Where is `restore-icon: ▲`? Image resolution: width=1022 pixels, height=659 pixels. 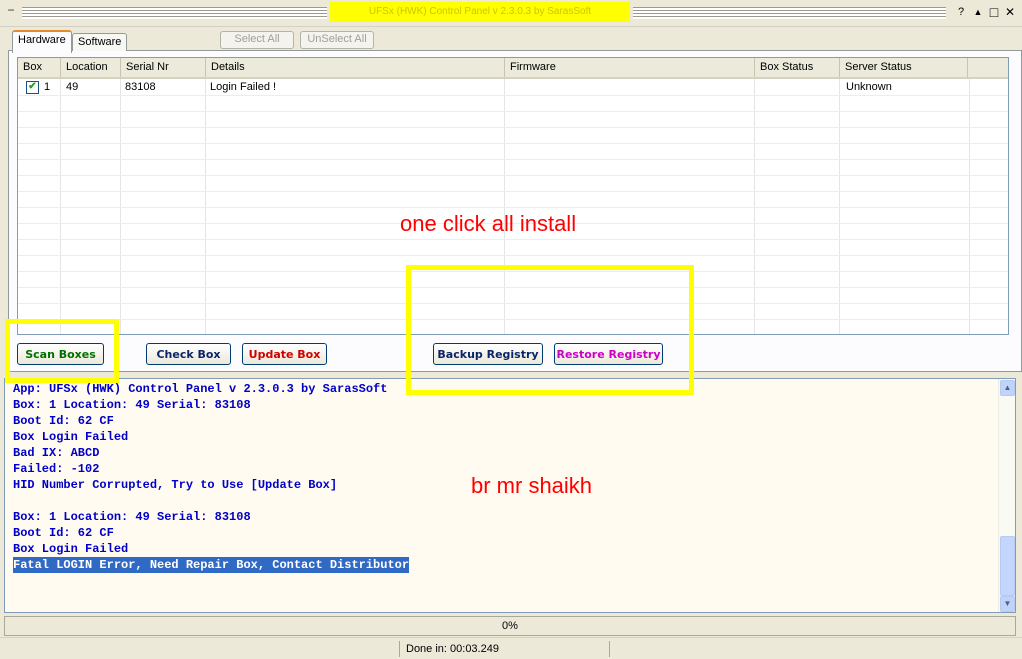
restore-icon: ▲ is located at coordinates (978, 12).